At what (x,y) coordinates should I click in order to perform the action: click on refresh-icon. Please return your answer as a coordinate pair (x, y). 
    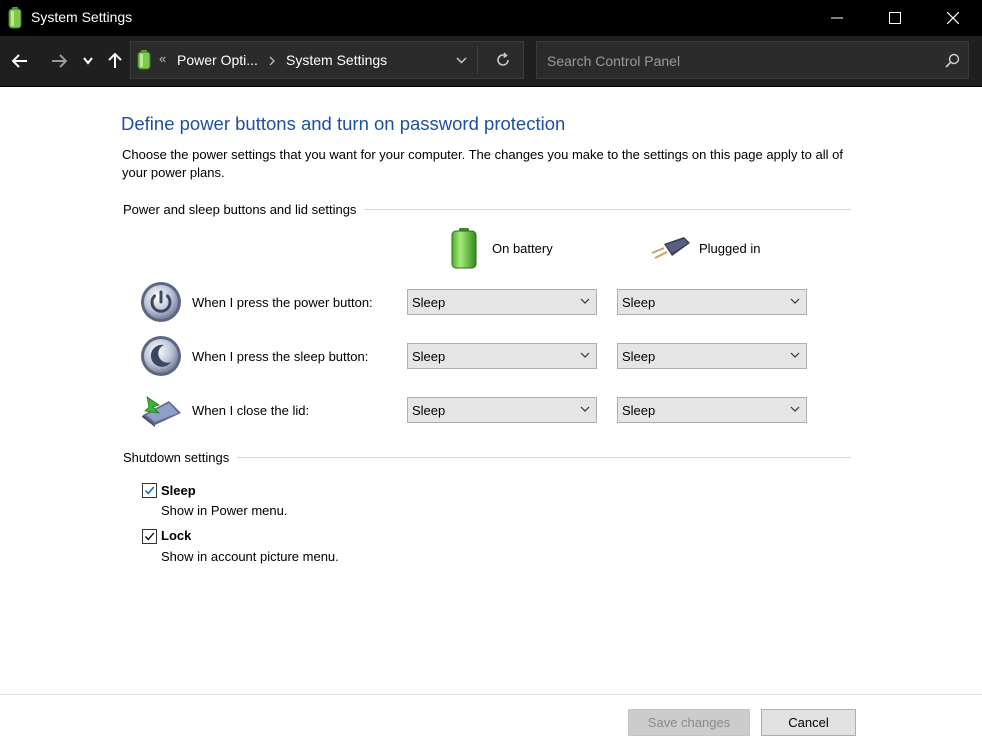
    Looking at the image, I should click on (503, 60).